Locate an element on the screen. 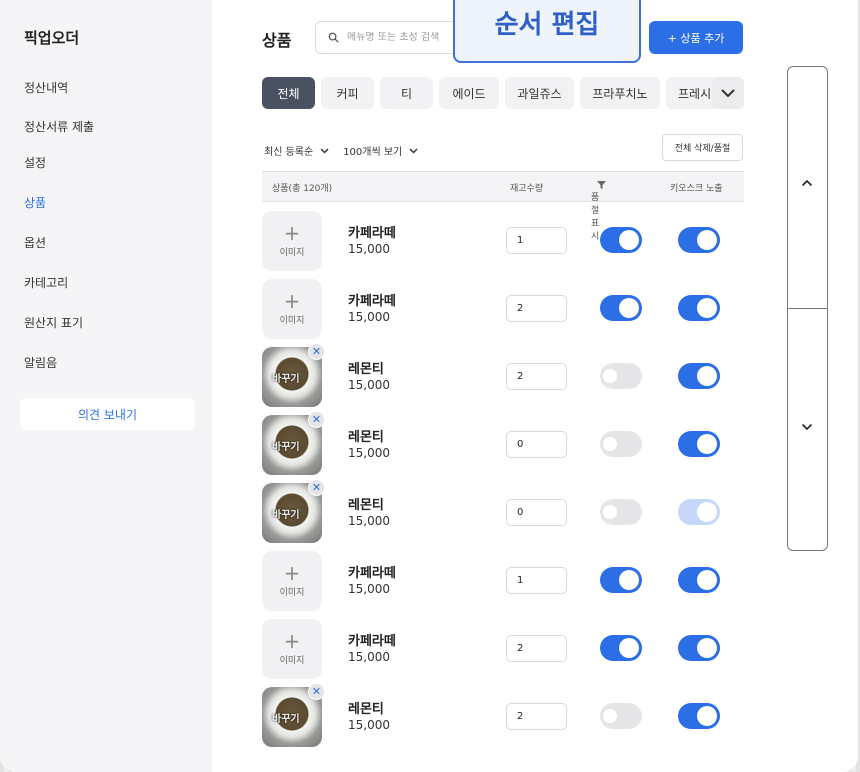 The width and height of the screenshot is (860, 772). brand-title: 픽업오더 is located at coordinates (52, 38).